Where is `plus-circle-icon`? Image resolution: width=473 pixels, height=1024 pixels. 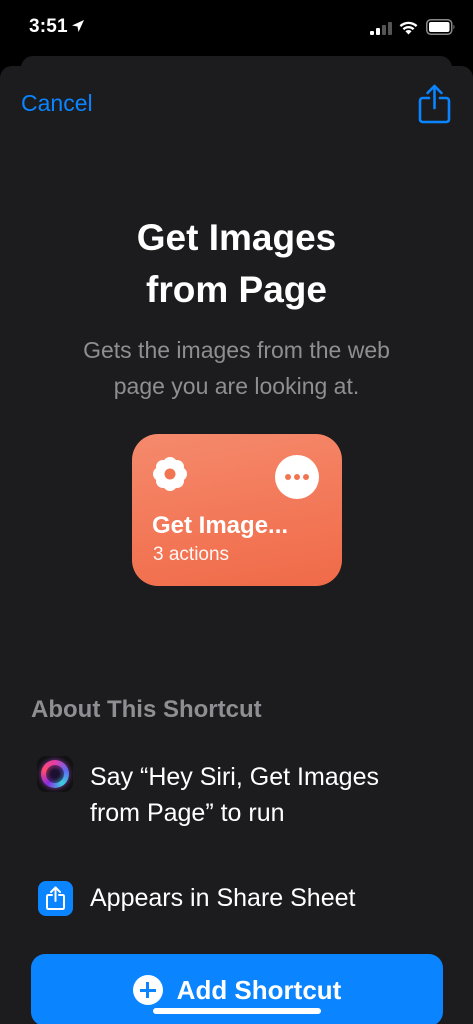 plus-circle-icon is located at coordinates (147, 990).